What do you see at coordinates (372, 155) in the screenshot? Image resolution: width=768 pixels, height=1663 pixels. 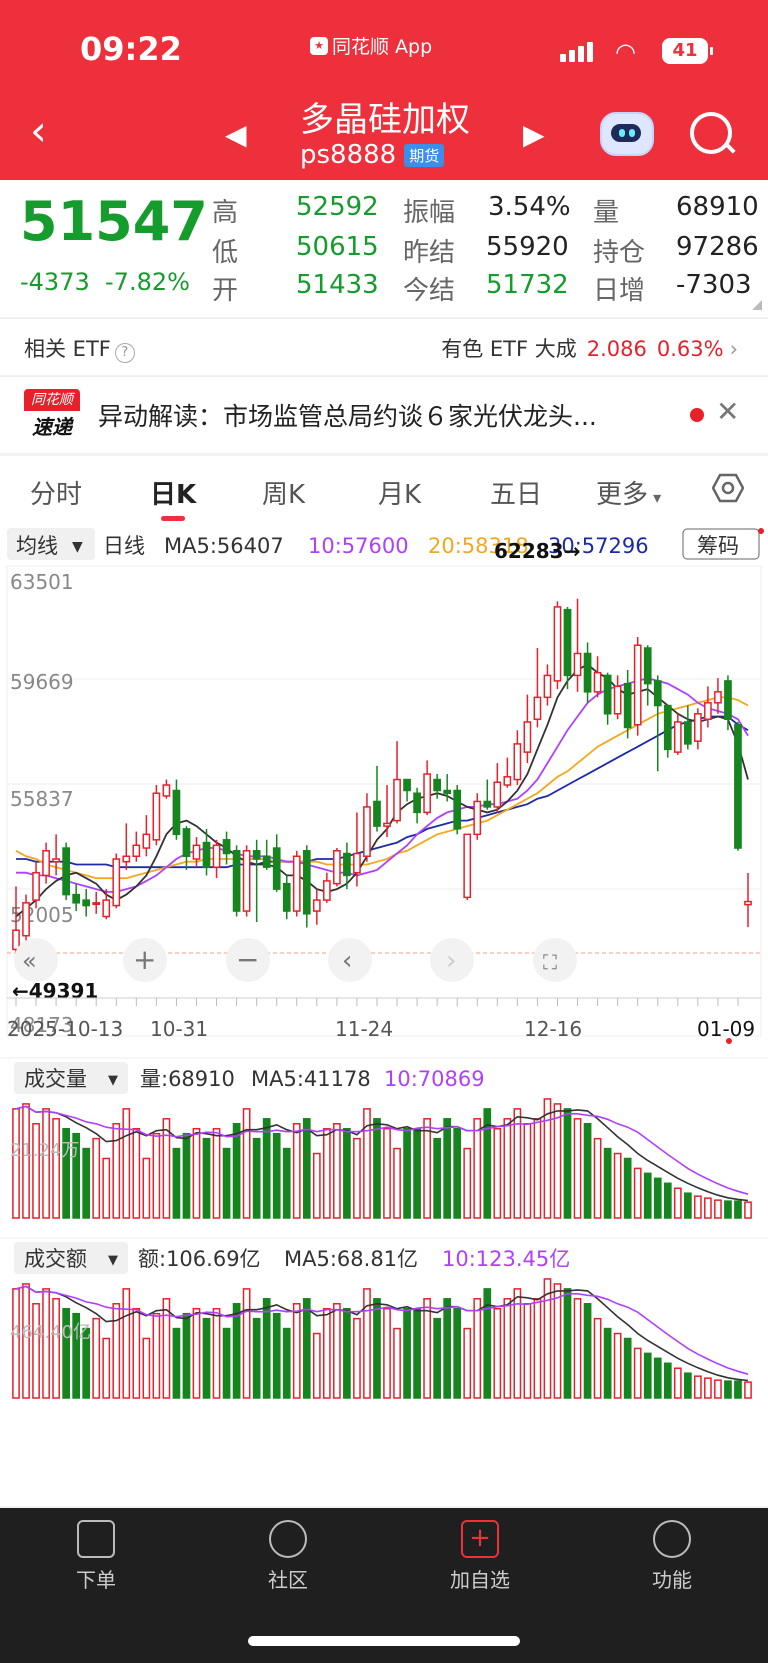 I see `contract-code: ps8888 期货` at bounding box center [372, 155].